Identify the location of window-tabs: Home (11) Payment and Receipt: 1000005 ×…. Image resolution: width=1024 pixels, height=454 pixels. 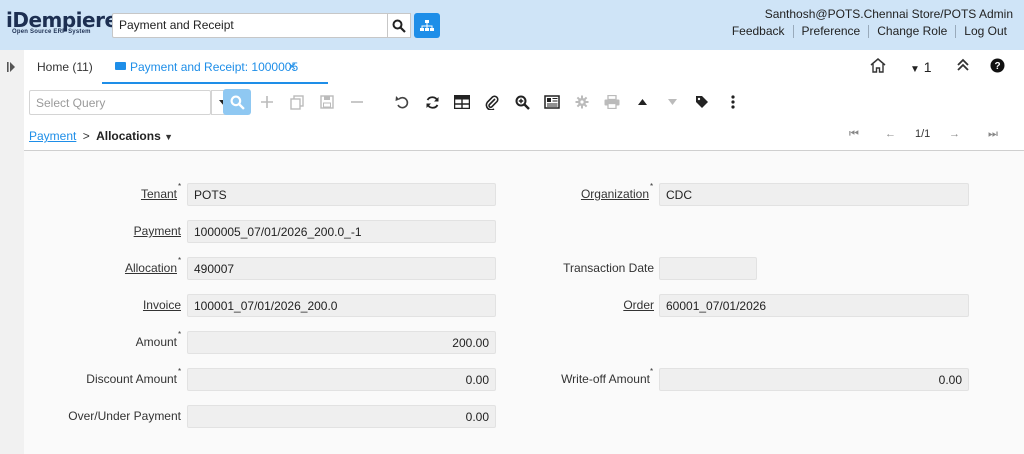
(524, 67).